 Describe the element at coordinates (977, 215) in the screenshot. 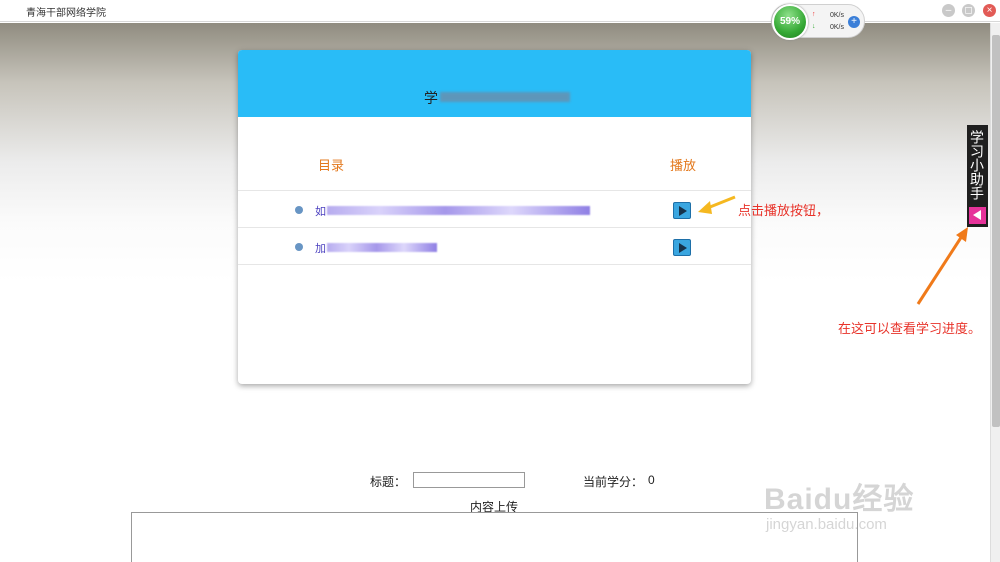

I see `left-triangle-icon` at that location.